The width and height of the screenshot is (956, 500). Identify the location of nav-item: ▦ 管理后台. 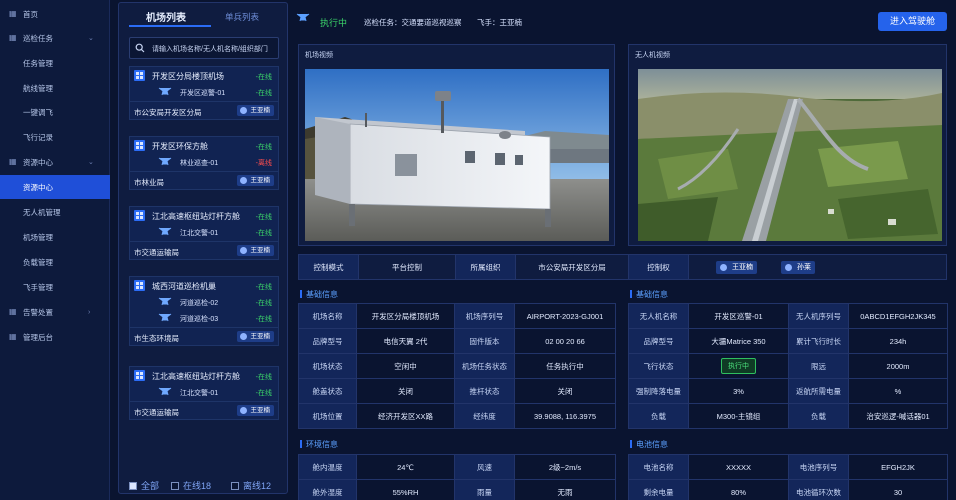
(55, 337).